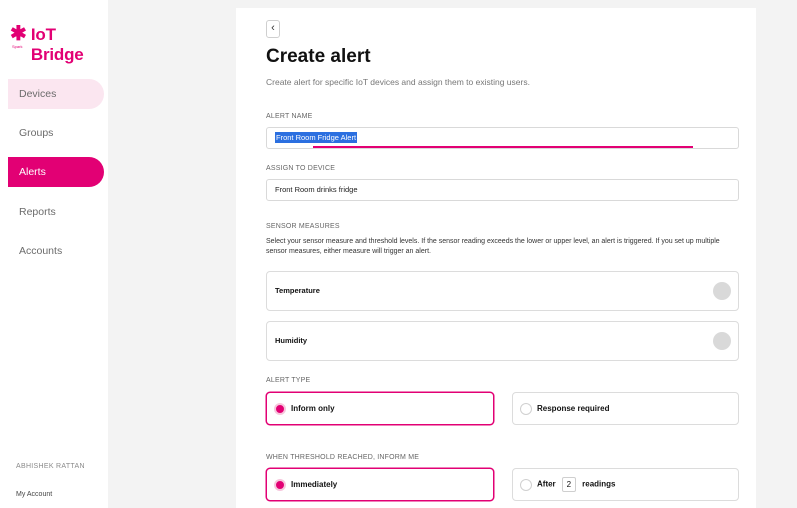 The image size is (797, 508). I want to click on star-logo-icon: ✱, so click(18, 34).